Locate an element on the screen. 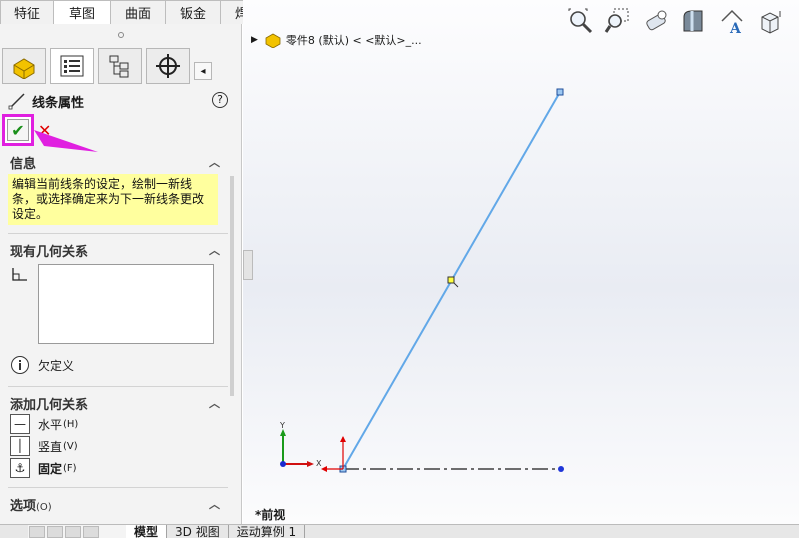 This screenshot has height=538, width=799. close-icon: ✕ is located at coordinates (45, 130).